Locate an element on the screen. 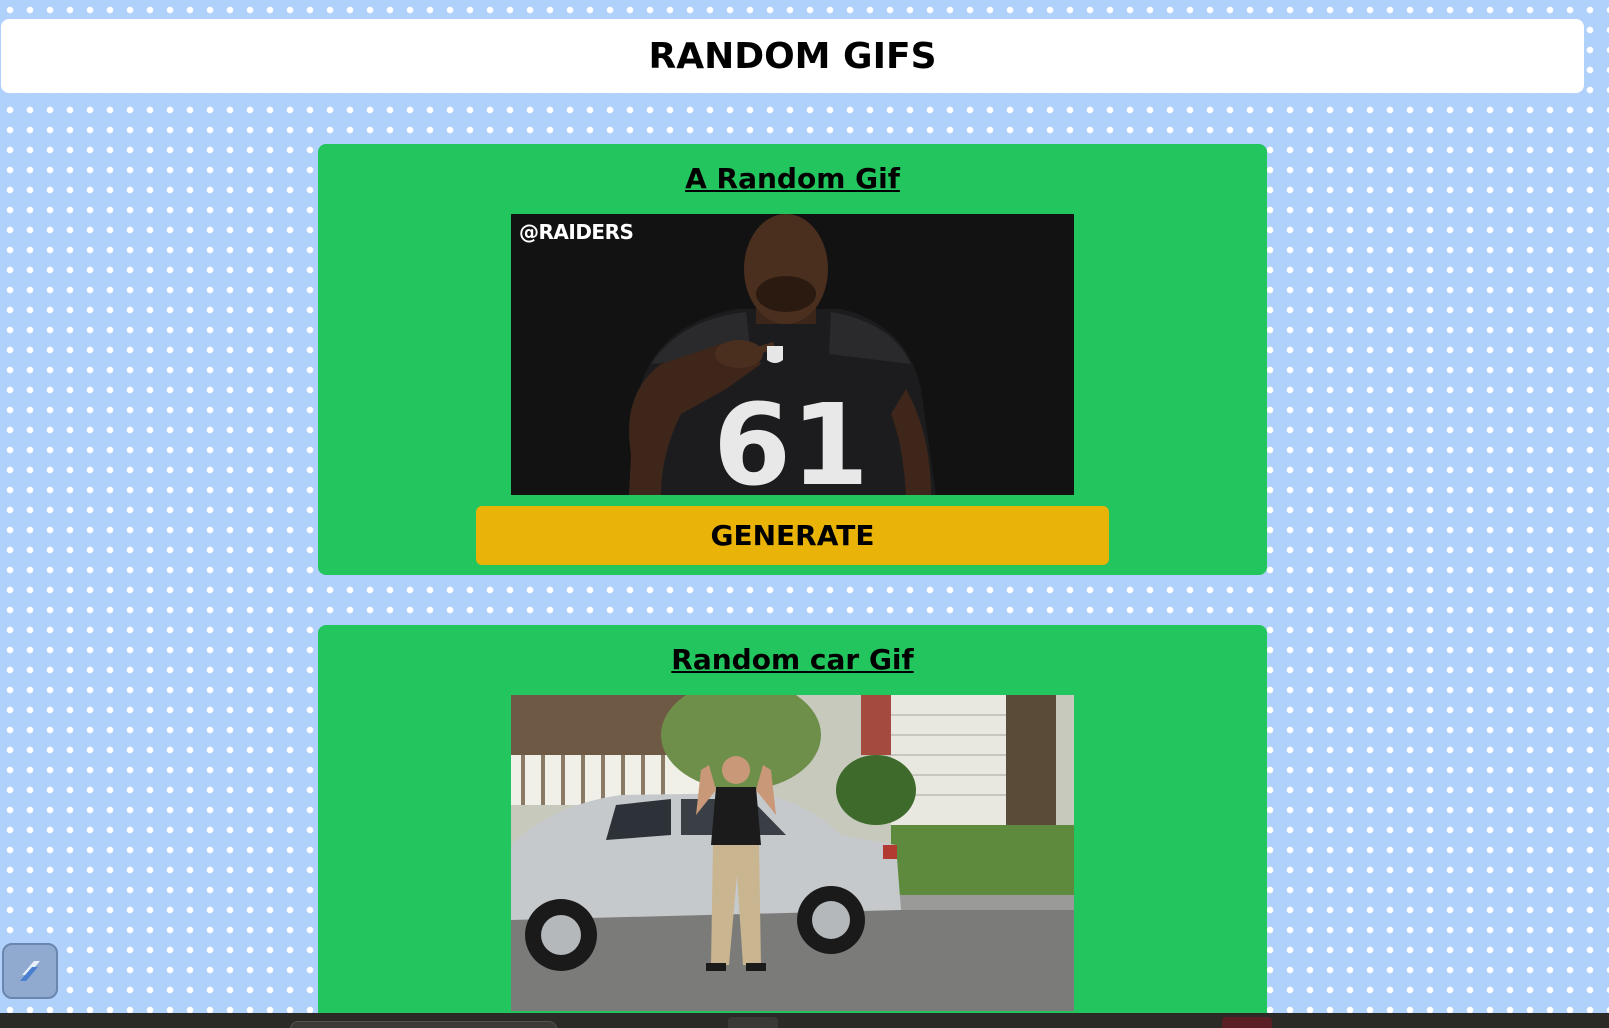 The width and height of the screenshot is (1609, 1028). football-player-gif: 61 is located at coordinates (792, 354).